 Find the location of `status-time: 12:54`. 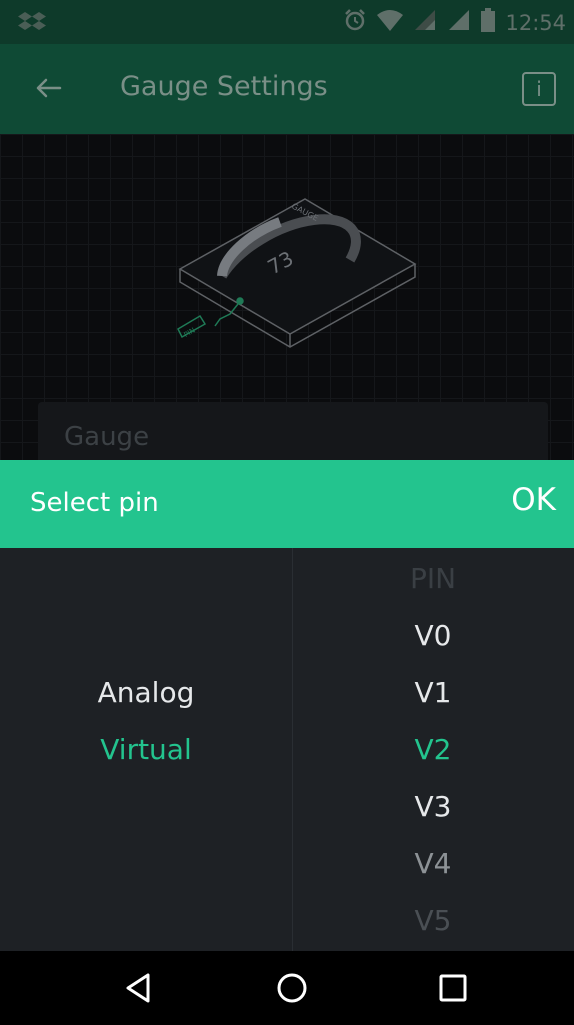

status-time: 12:54 is located at coordinates (535, 23).